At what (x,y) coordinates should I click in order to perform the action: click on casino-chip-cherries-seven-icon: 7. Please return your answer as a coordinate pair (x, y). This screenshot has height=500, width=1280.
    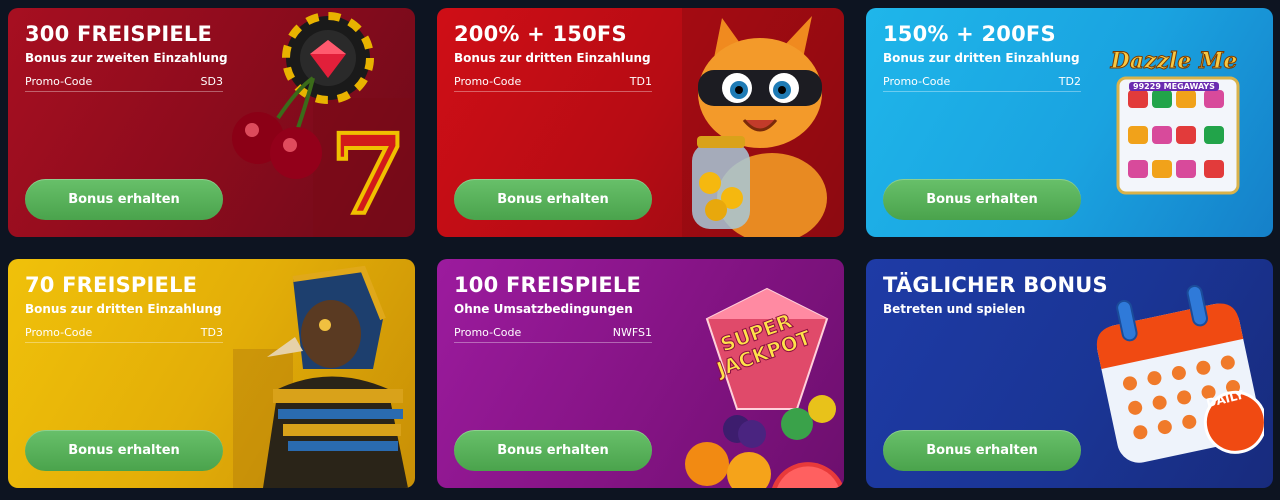
    Looking at the image, I should click on (323, 124).